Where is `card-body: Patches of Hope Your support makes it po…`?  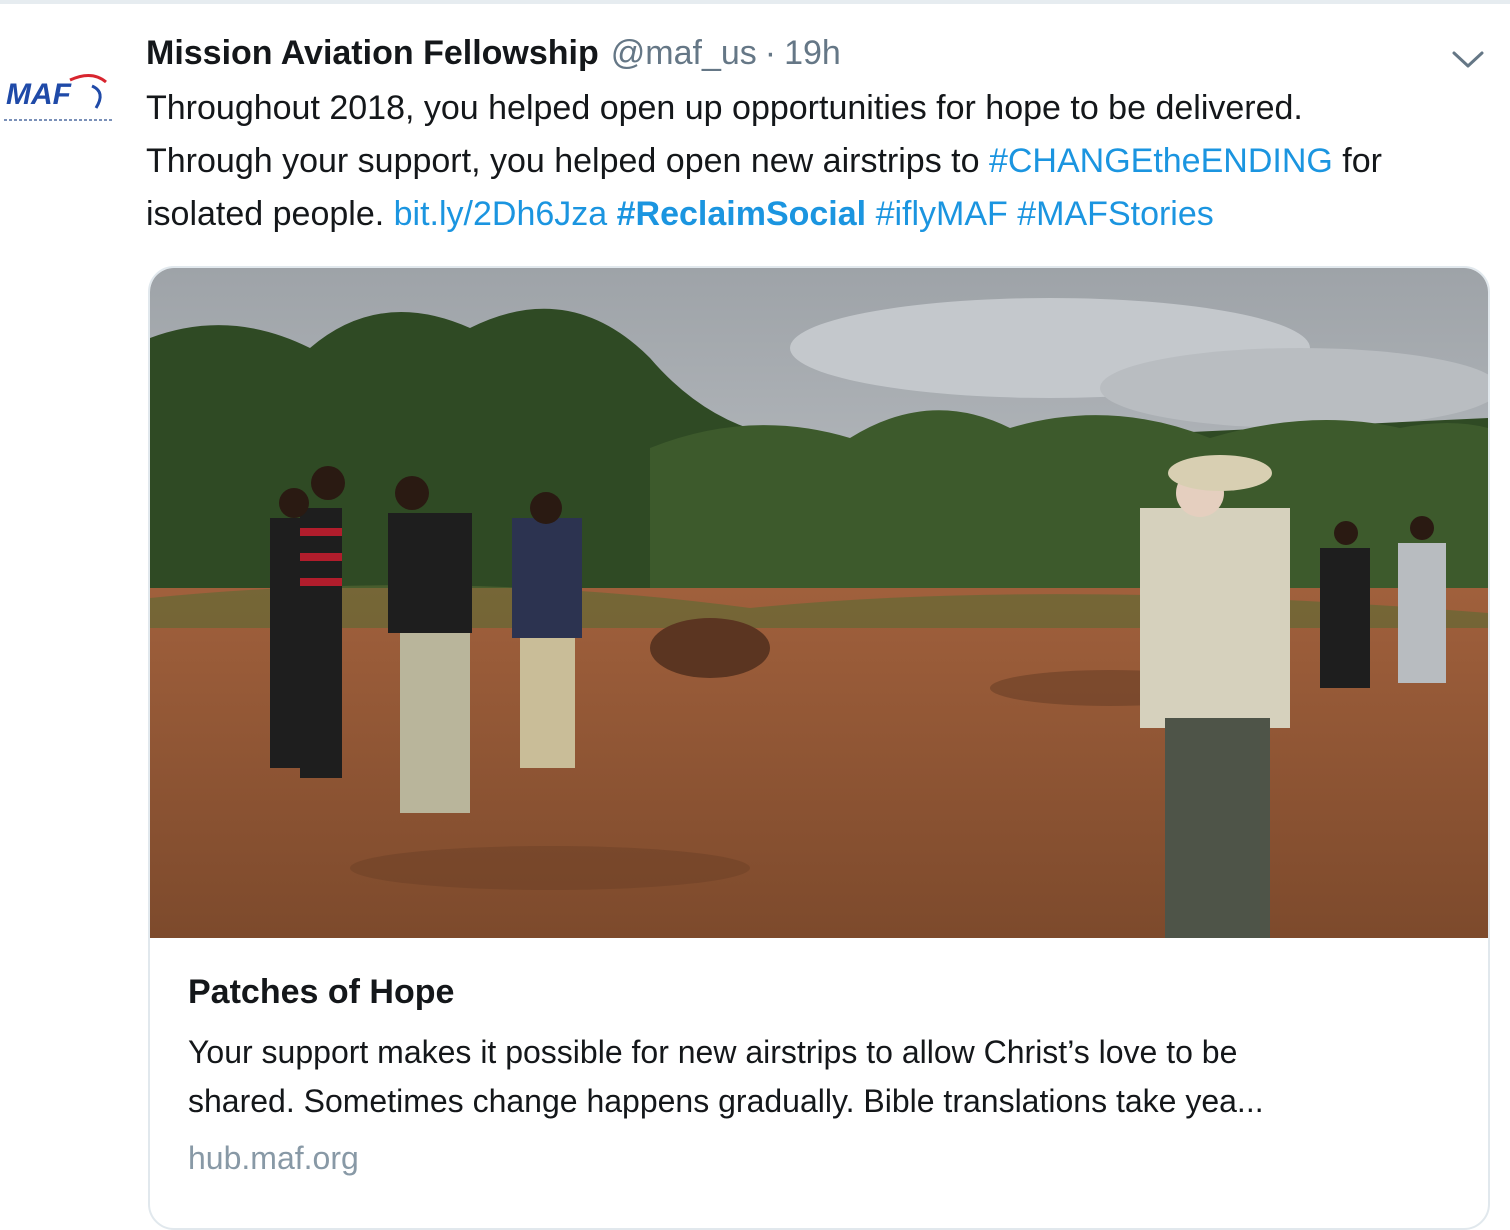 card-body: Patches of Hope Your support makes it po… is located at coordinates (823, 1075).